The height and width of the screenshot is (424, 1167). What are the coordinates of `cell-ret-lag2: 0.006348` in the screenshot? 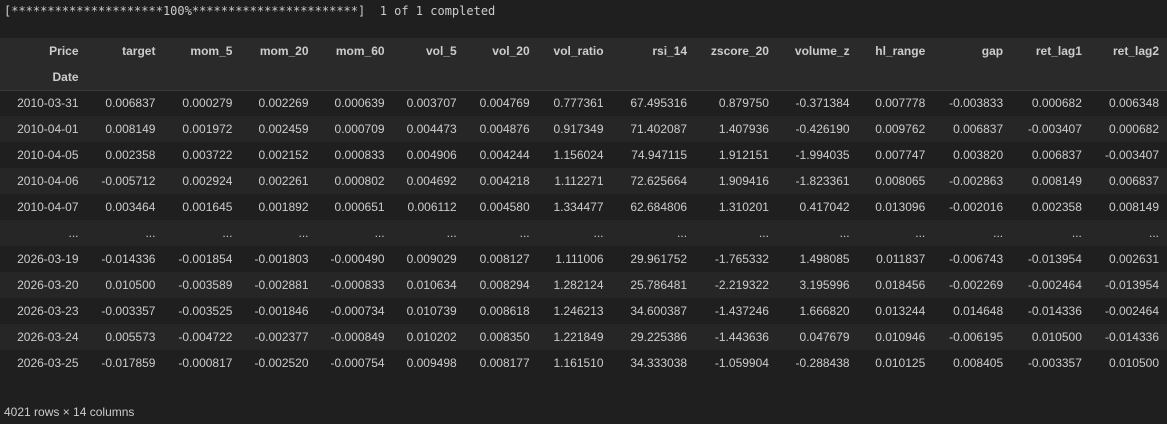 It's located at (1128, 103).